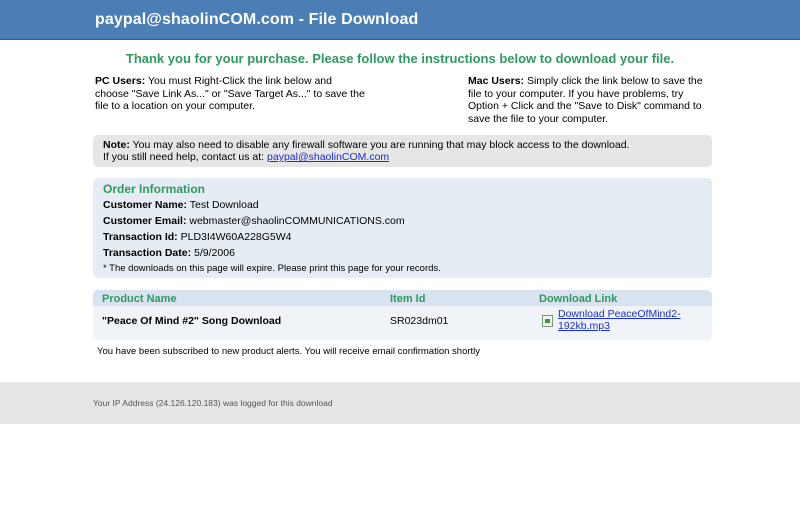  I want to click on pc-users-label: PC Users:, so click(120, 81).